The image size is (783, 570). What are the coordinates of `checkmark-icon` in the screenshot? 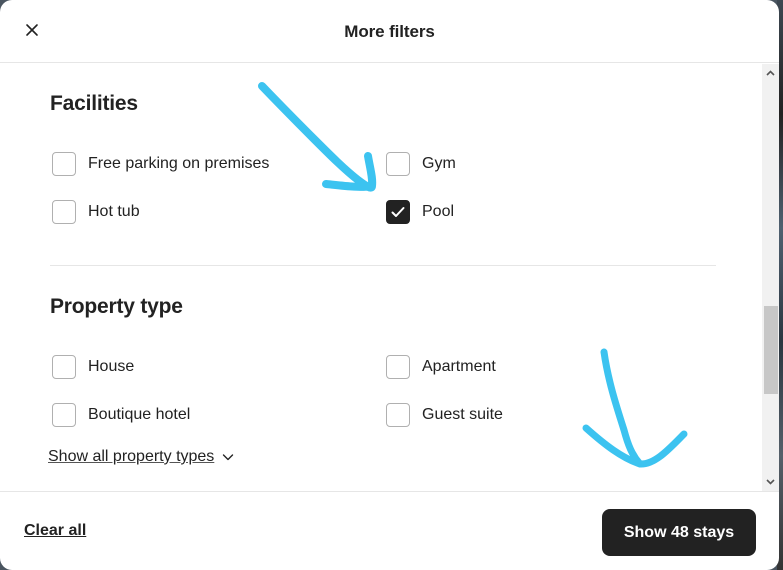 It's located at (398, 212).